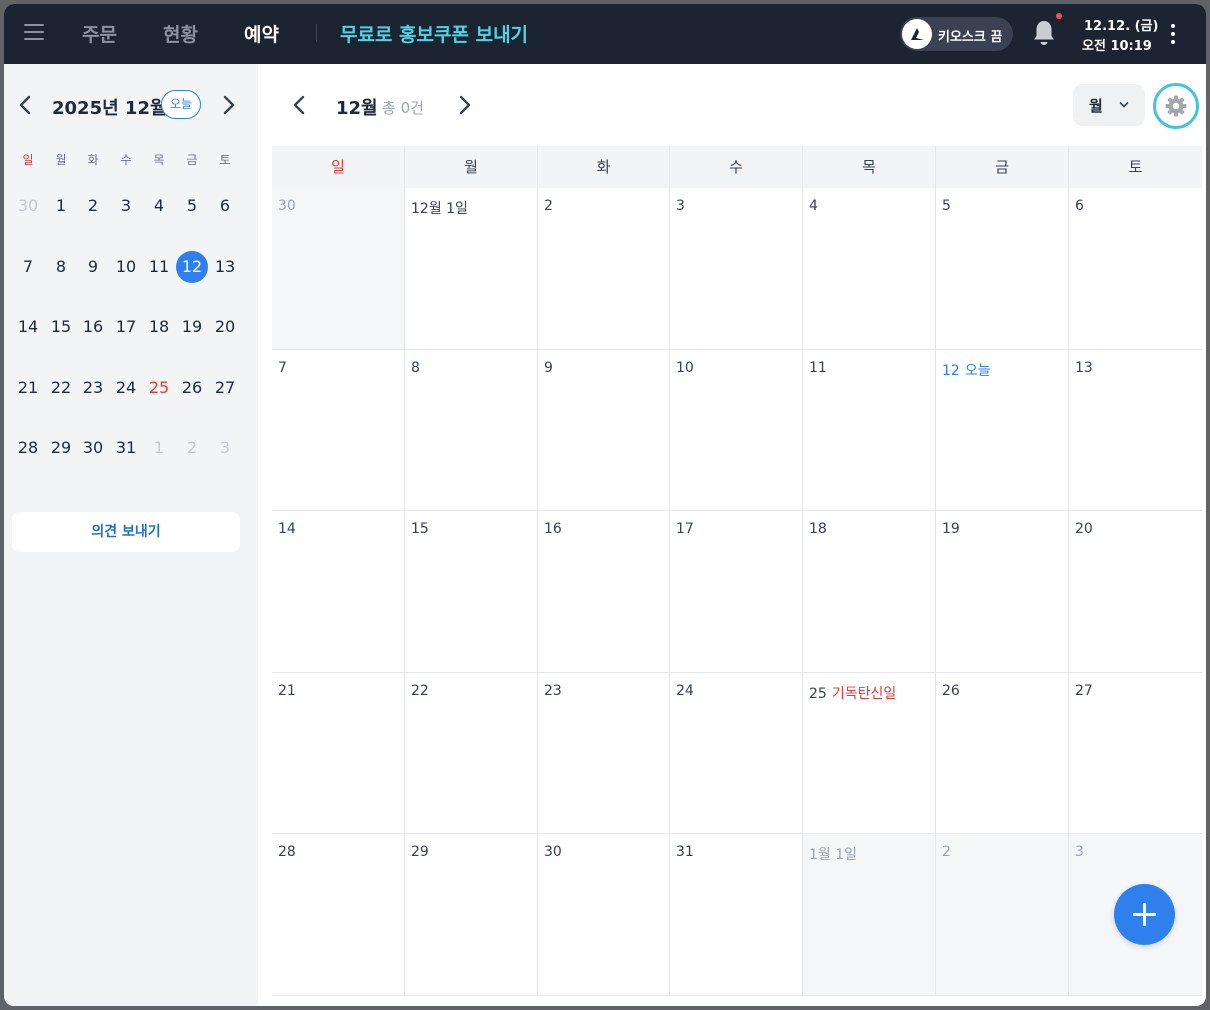  What do you see at coordinates (192, 327) in the screenshot?
I see `mini-day-cell: 19` at bounding box center [192, 327].